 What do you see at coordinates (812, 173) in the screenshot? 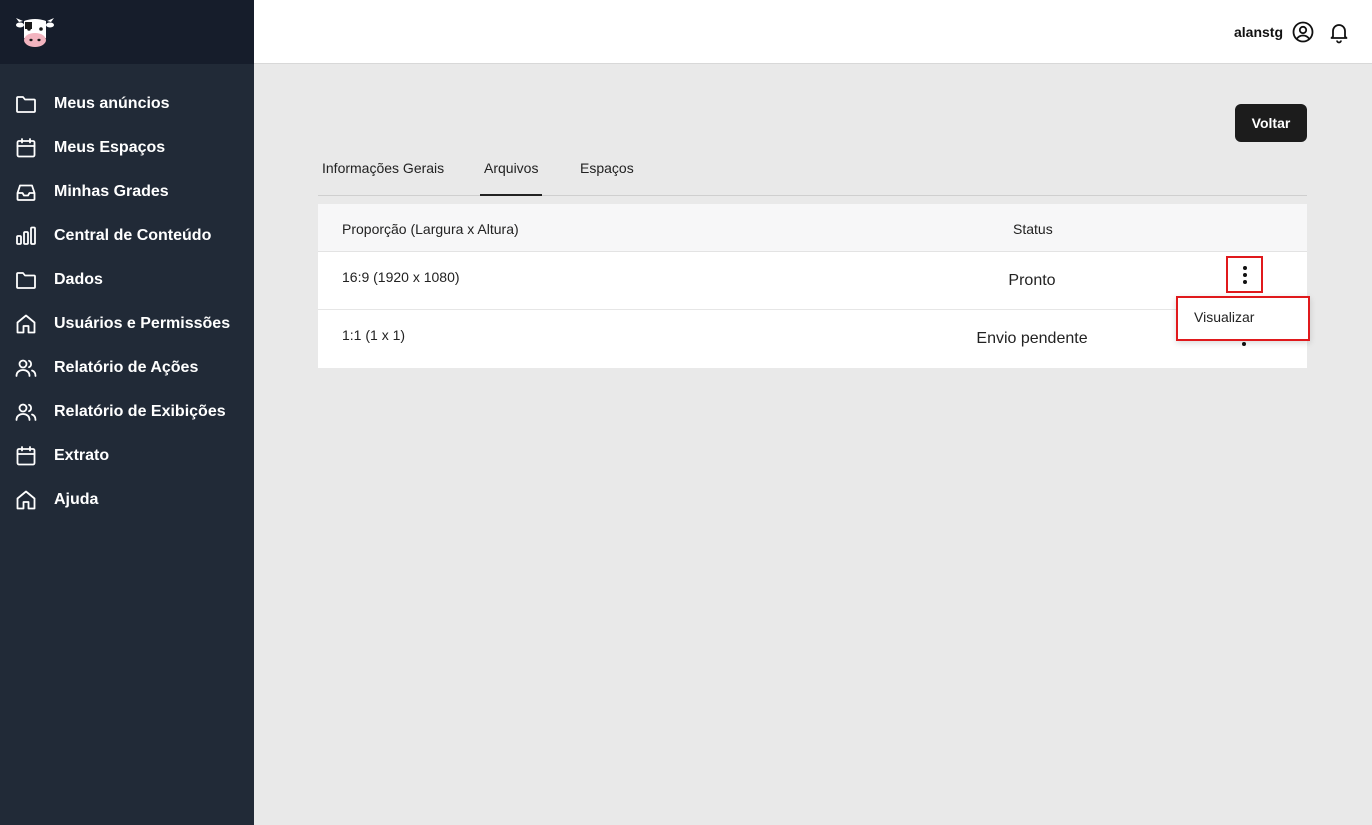
I see `tab-bar: Informações Gerais Arquivos Espaços` at bounding box center [812, 173].